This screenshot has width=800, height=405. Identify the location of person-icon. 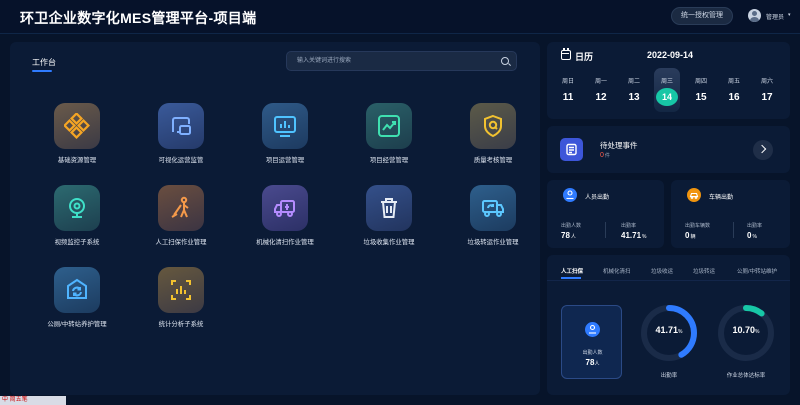
(592, 329).